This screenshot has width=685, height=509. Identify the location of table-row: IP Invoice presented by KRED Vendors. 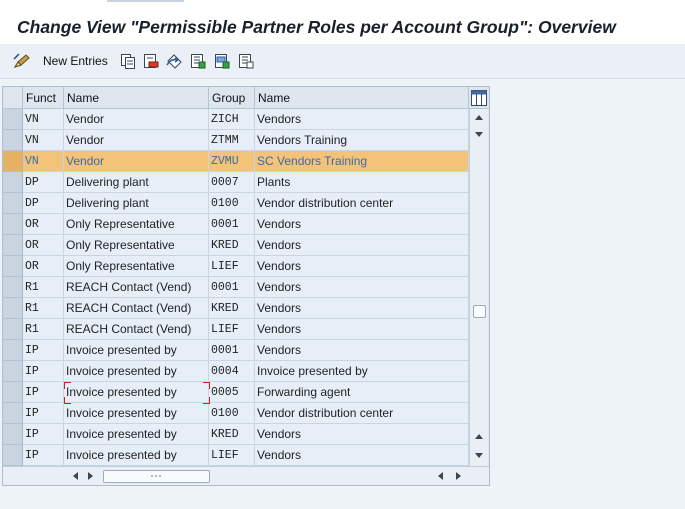
(236, 434).